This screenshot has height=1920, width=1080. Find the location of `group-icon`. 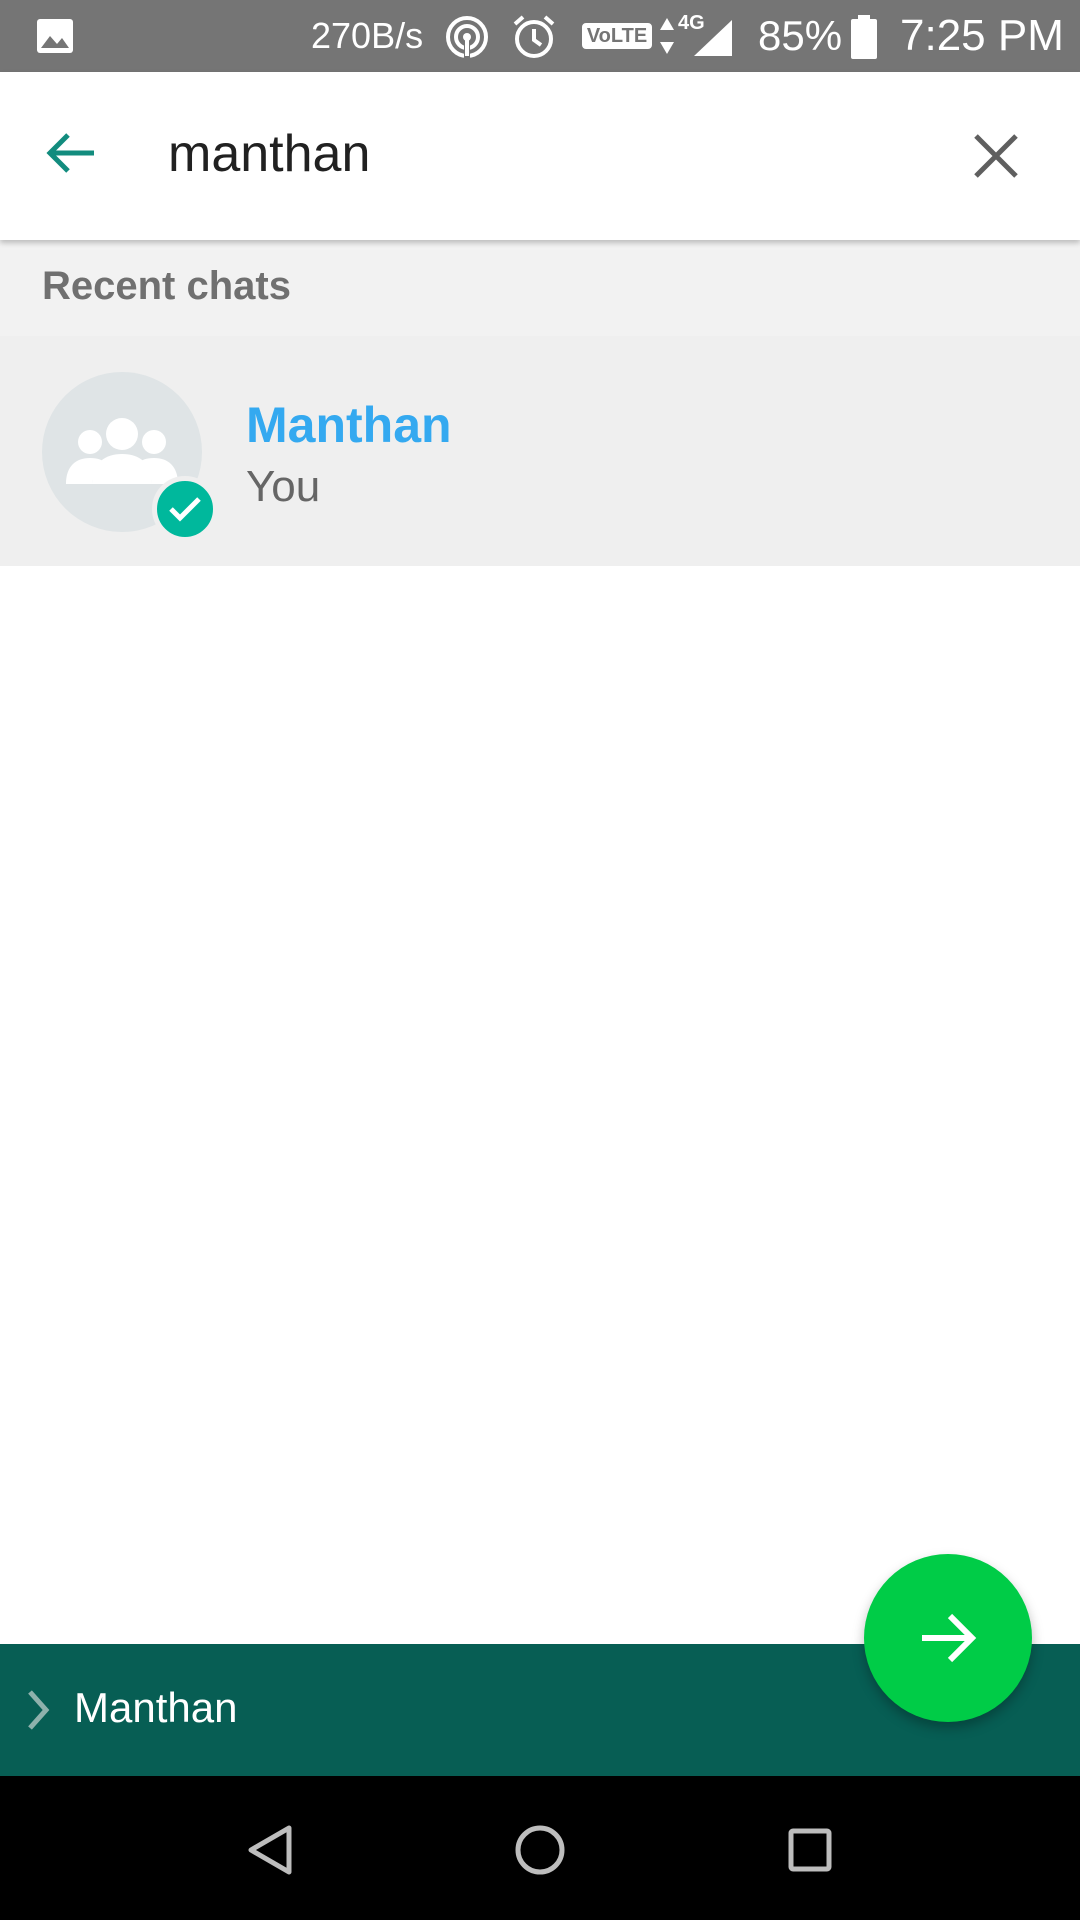

group-icon is located at coordinates (122, 451).